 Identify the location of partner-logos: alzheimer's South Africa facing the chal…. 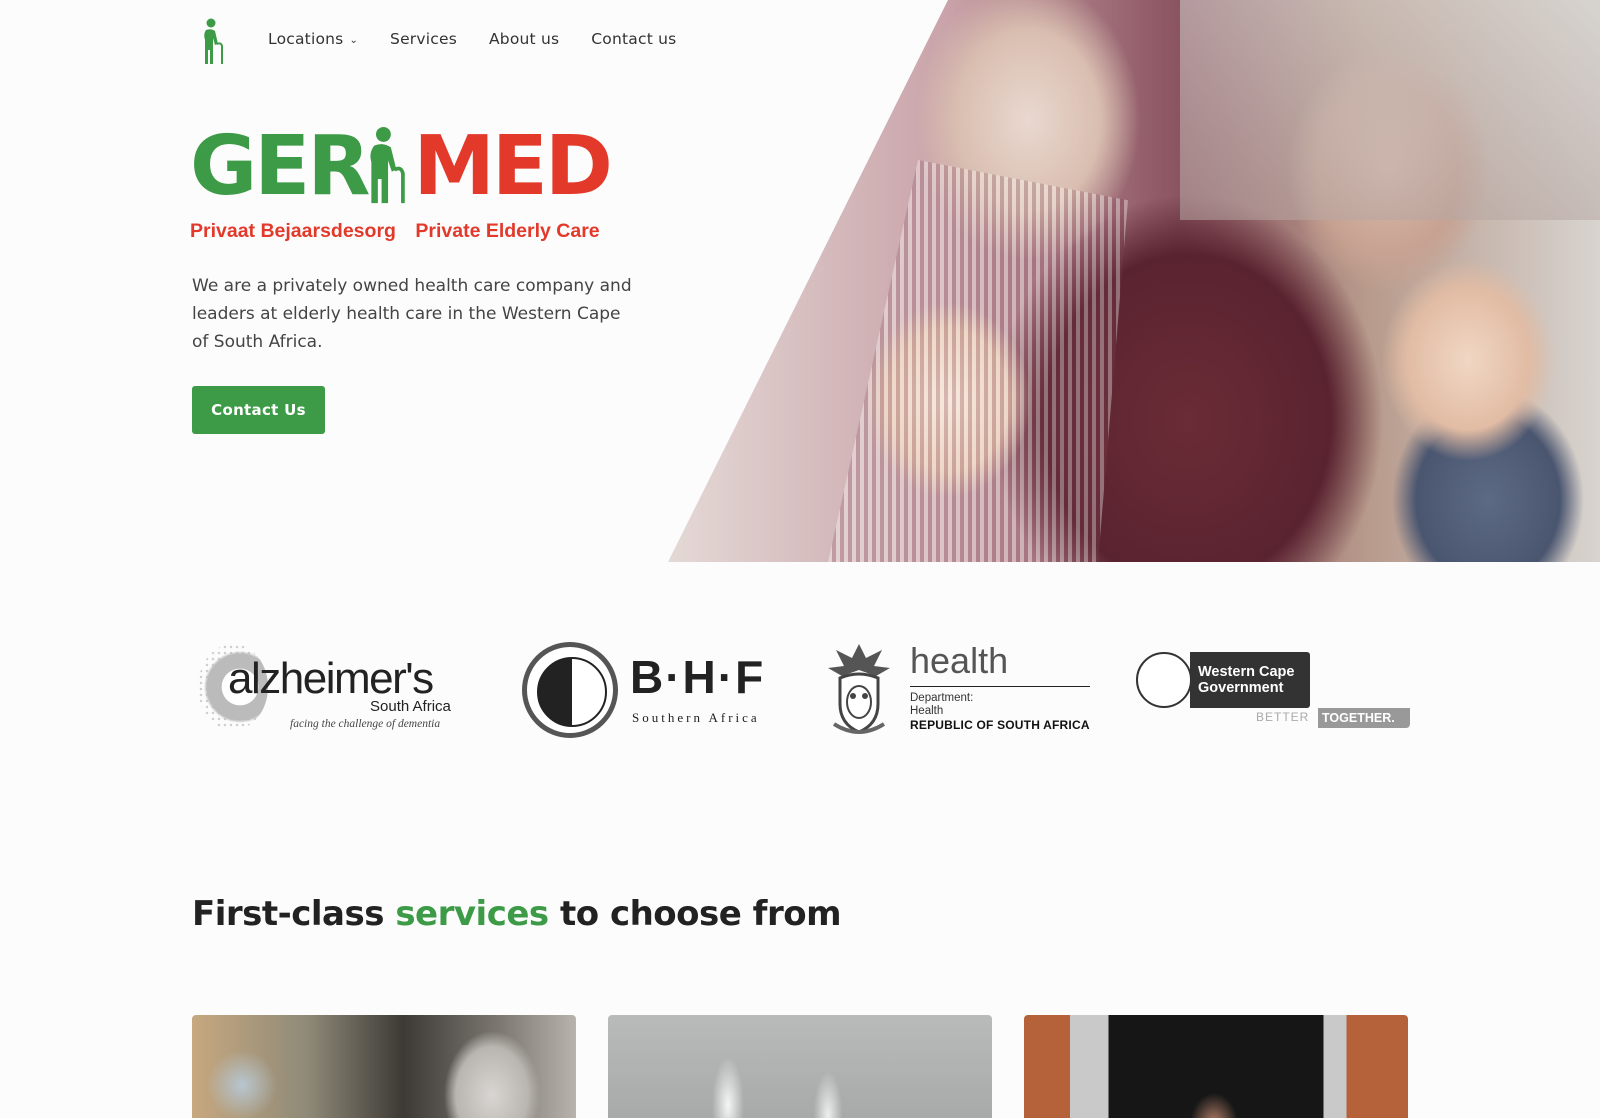
(801, 690).